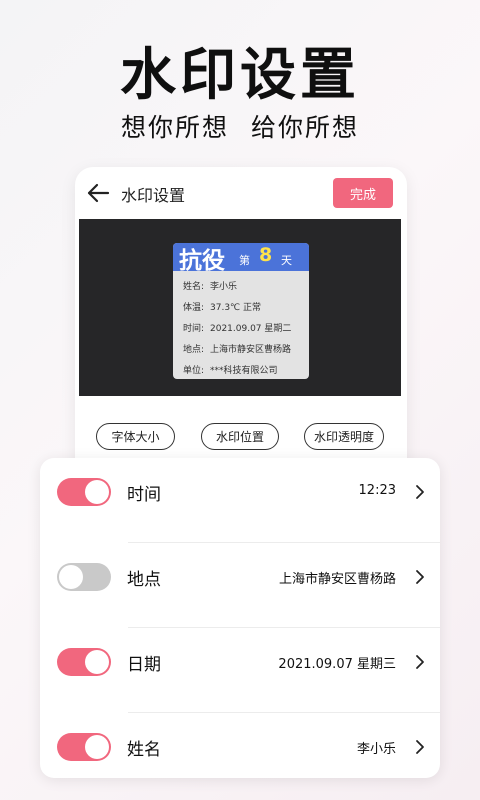 This screenshot has width=480, height=800. Describe the element at coordinates (153, 195) in the screenshot. I see `screen-title: 水印设置` at that location.